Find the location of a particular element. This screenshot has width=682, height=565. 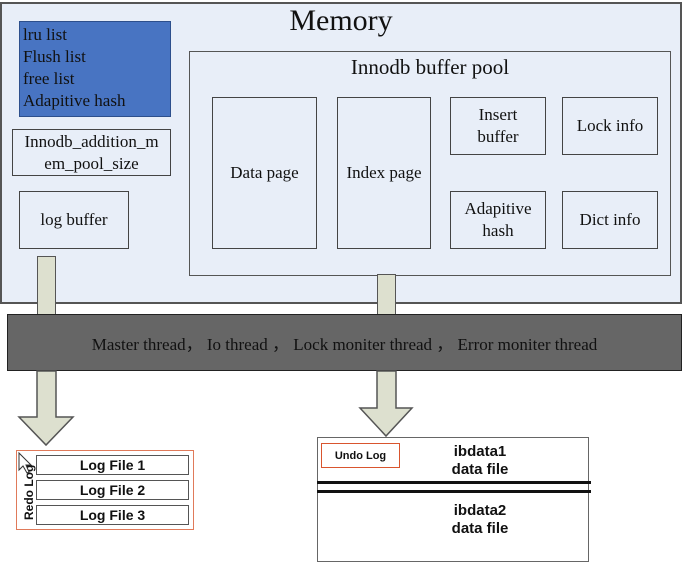

log-file-1: Log File 1 is located at coordinates (112, 465).